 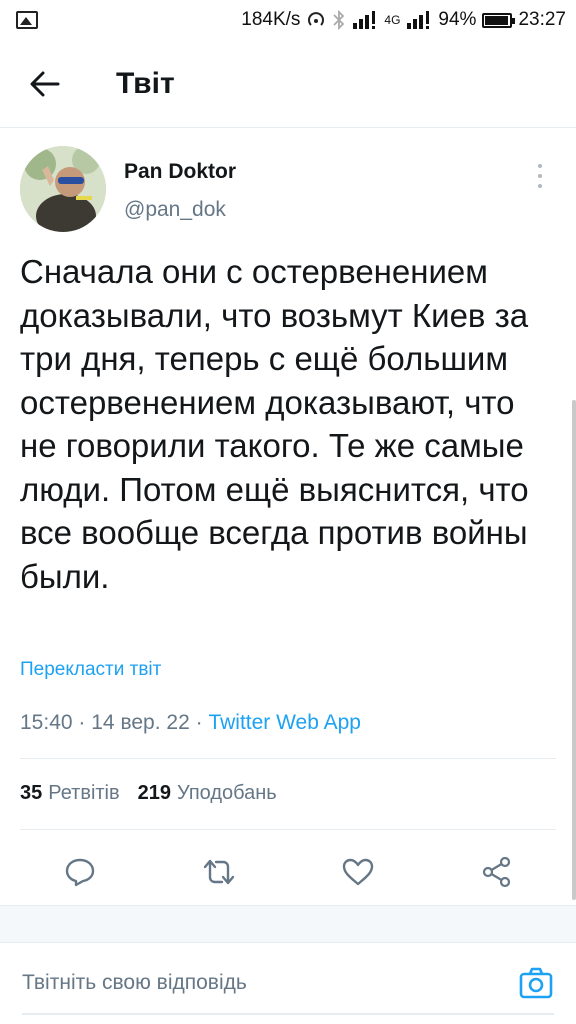 I want to click on arrow-left-icon, so click(x=45, y=83).